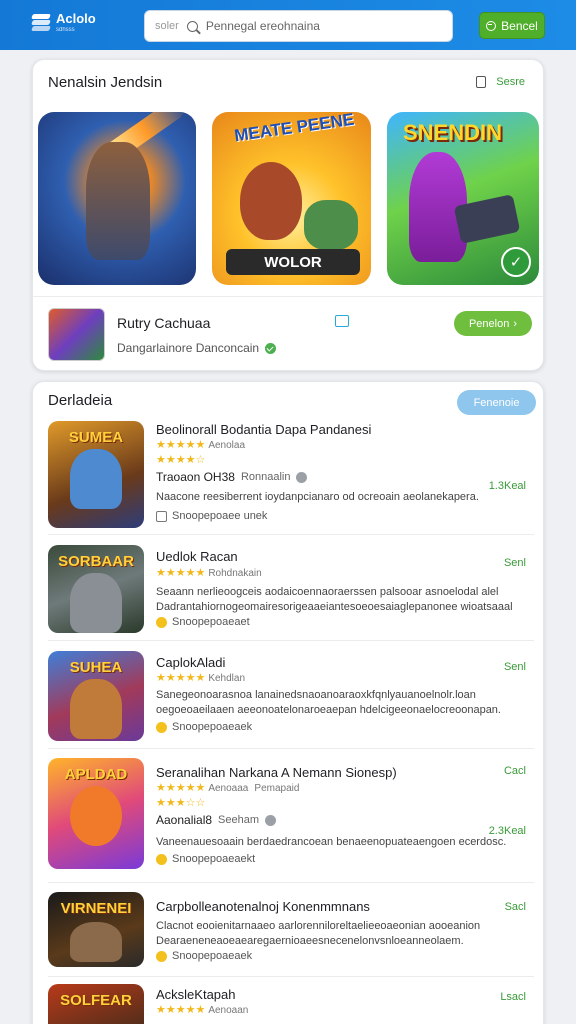  Describe the element at coordinates (202, 1010) in the screenshot. I see `star-rating: ★★★★★ Aenoaan` at that location.